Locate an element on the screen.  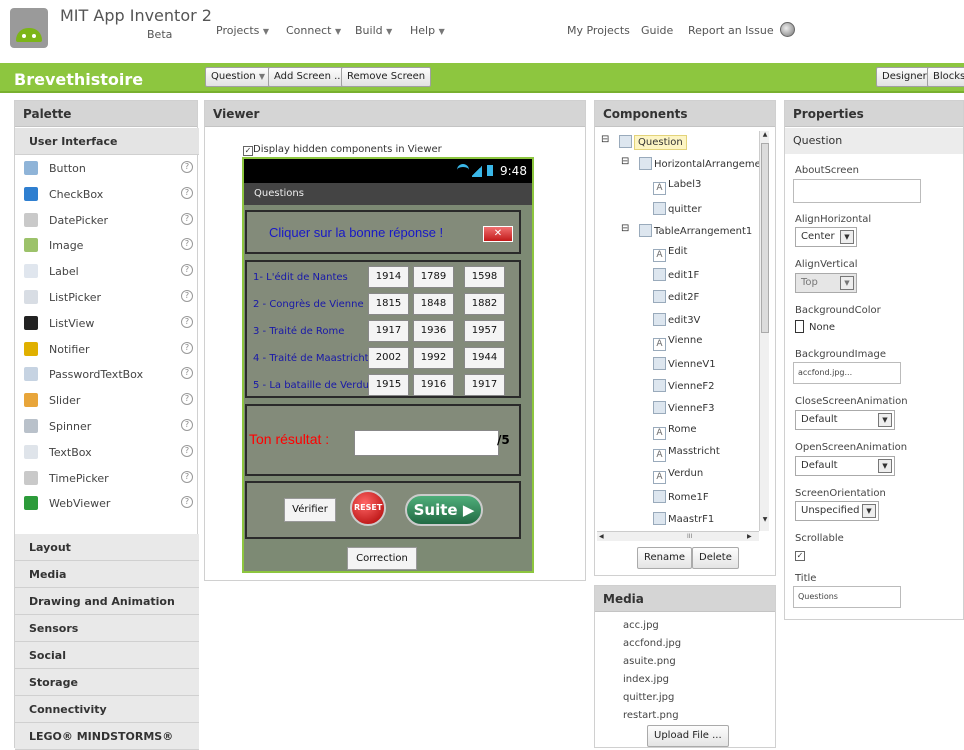
tree-node: edit3V is located at coordinates (676, 319).